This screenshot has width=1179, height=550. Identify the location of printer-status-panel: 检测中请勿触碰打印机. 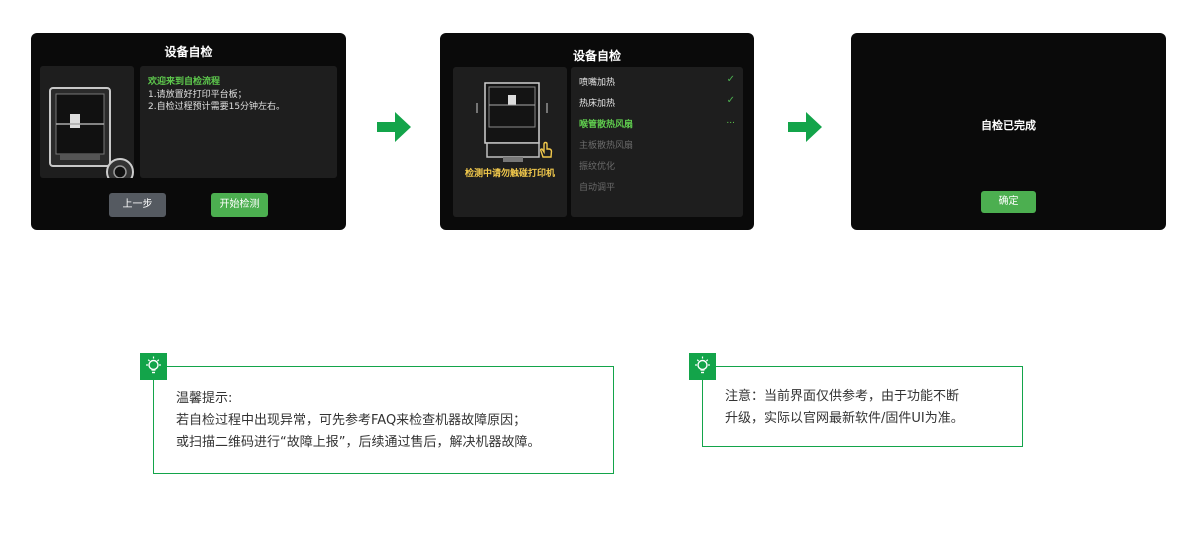
(510, 142).